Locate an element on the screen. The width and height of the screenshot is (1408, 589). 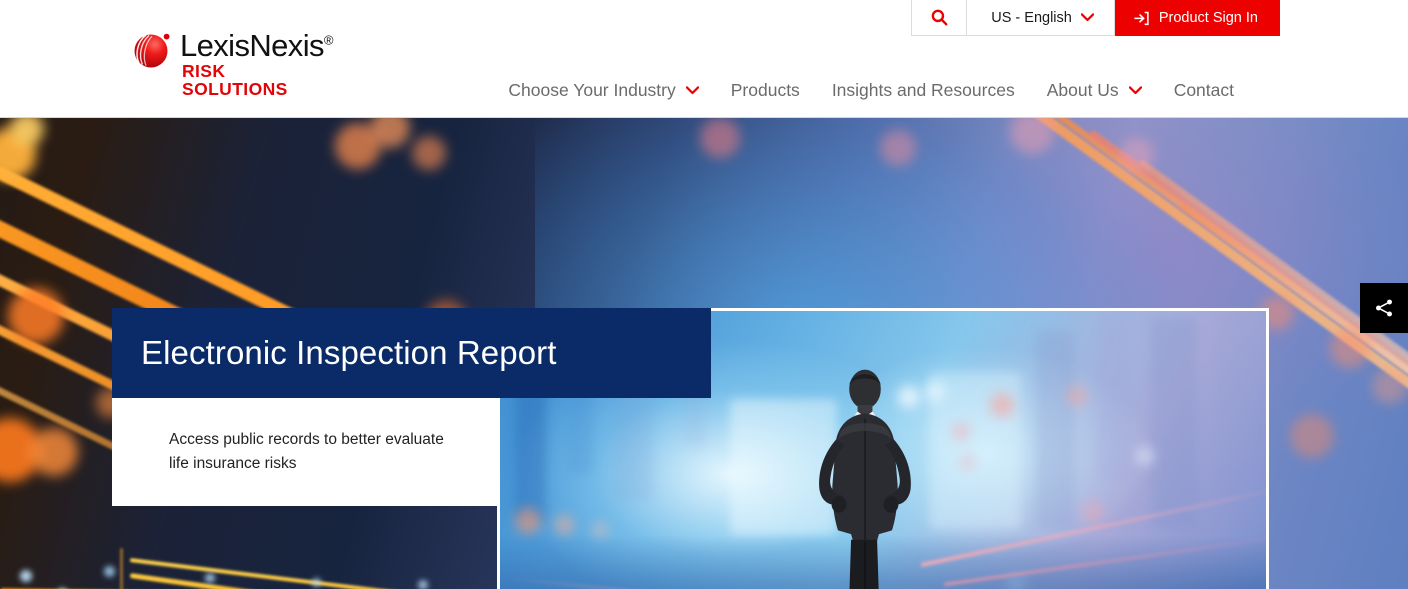
logo-wordmark-text: LexisNexis is located at coordinates (252, 45).